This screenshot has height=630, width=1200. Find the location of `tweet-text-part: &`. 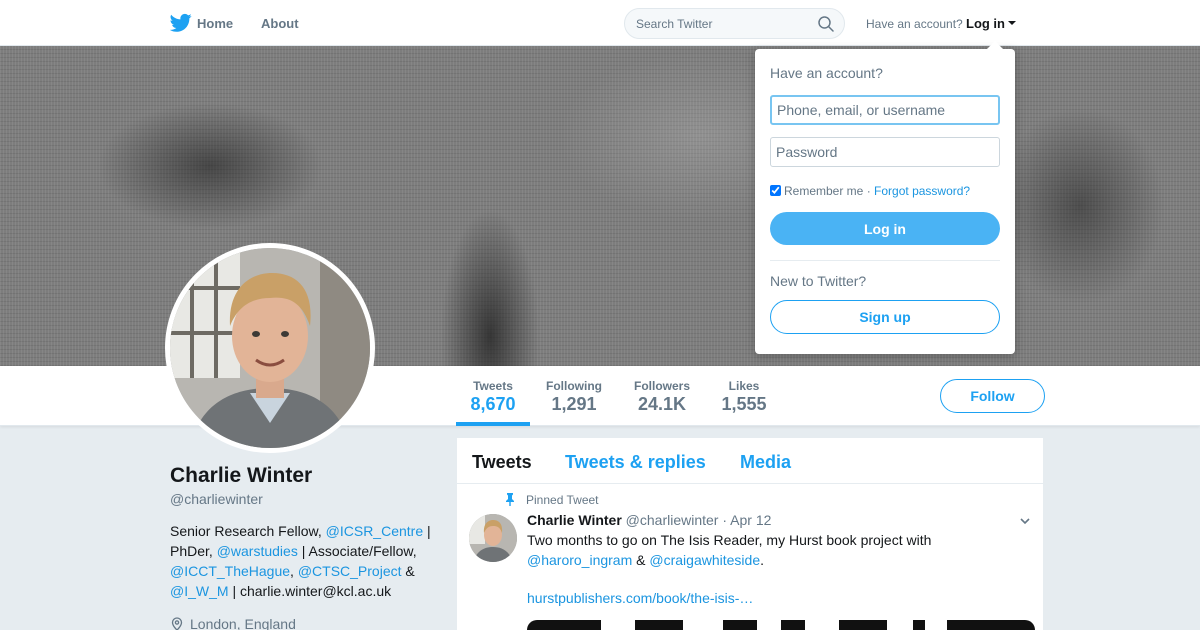

tweet-text-part: & is located at coordinates (641, 560).